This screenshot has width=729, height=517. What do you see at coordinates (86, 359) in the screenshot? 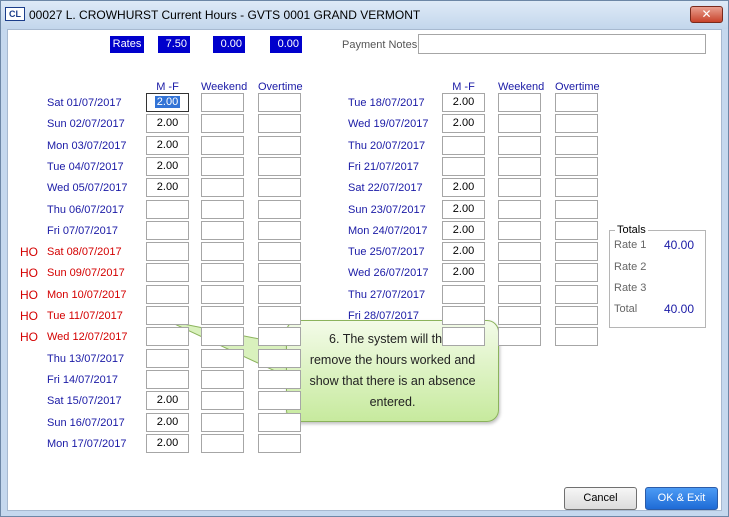
I see `date-label: Thu 13/07/2017` at bounding box center [86, 359].